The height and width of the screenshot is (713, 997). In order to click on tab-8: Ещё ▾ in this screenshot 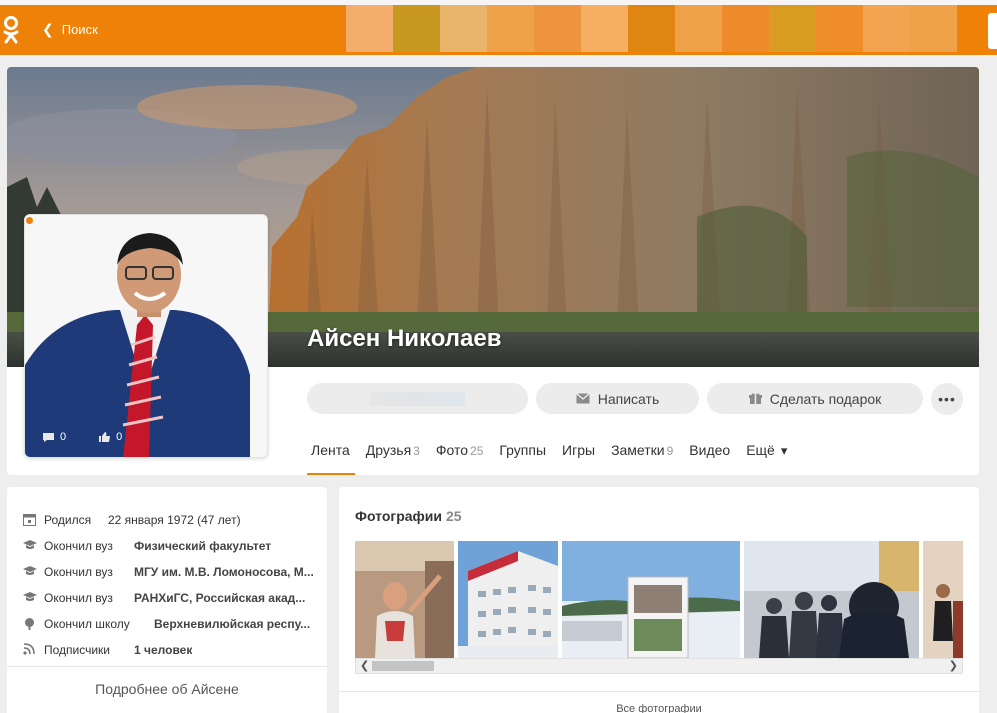, I will do `click(766, 450)`.